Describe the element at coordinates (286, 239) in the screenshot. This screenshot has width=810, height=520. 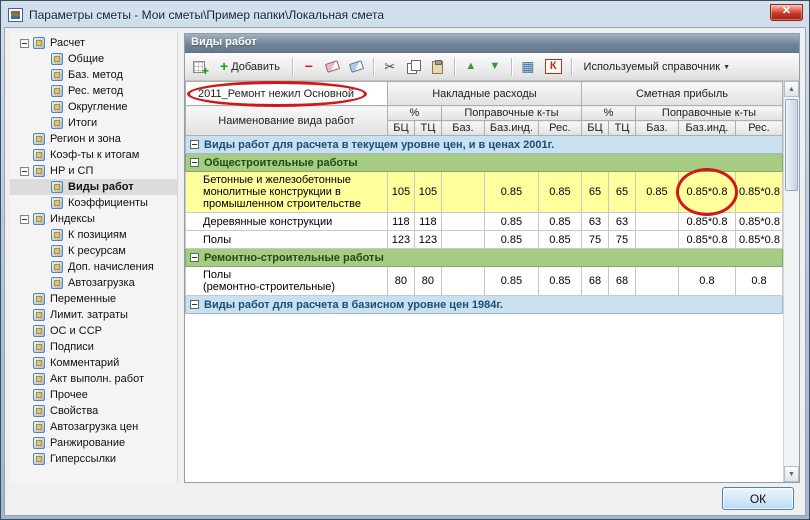
I see `work-type-name: Полы` at that location.